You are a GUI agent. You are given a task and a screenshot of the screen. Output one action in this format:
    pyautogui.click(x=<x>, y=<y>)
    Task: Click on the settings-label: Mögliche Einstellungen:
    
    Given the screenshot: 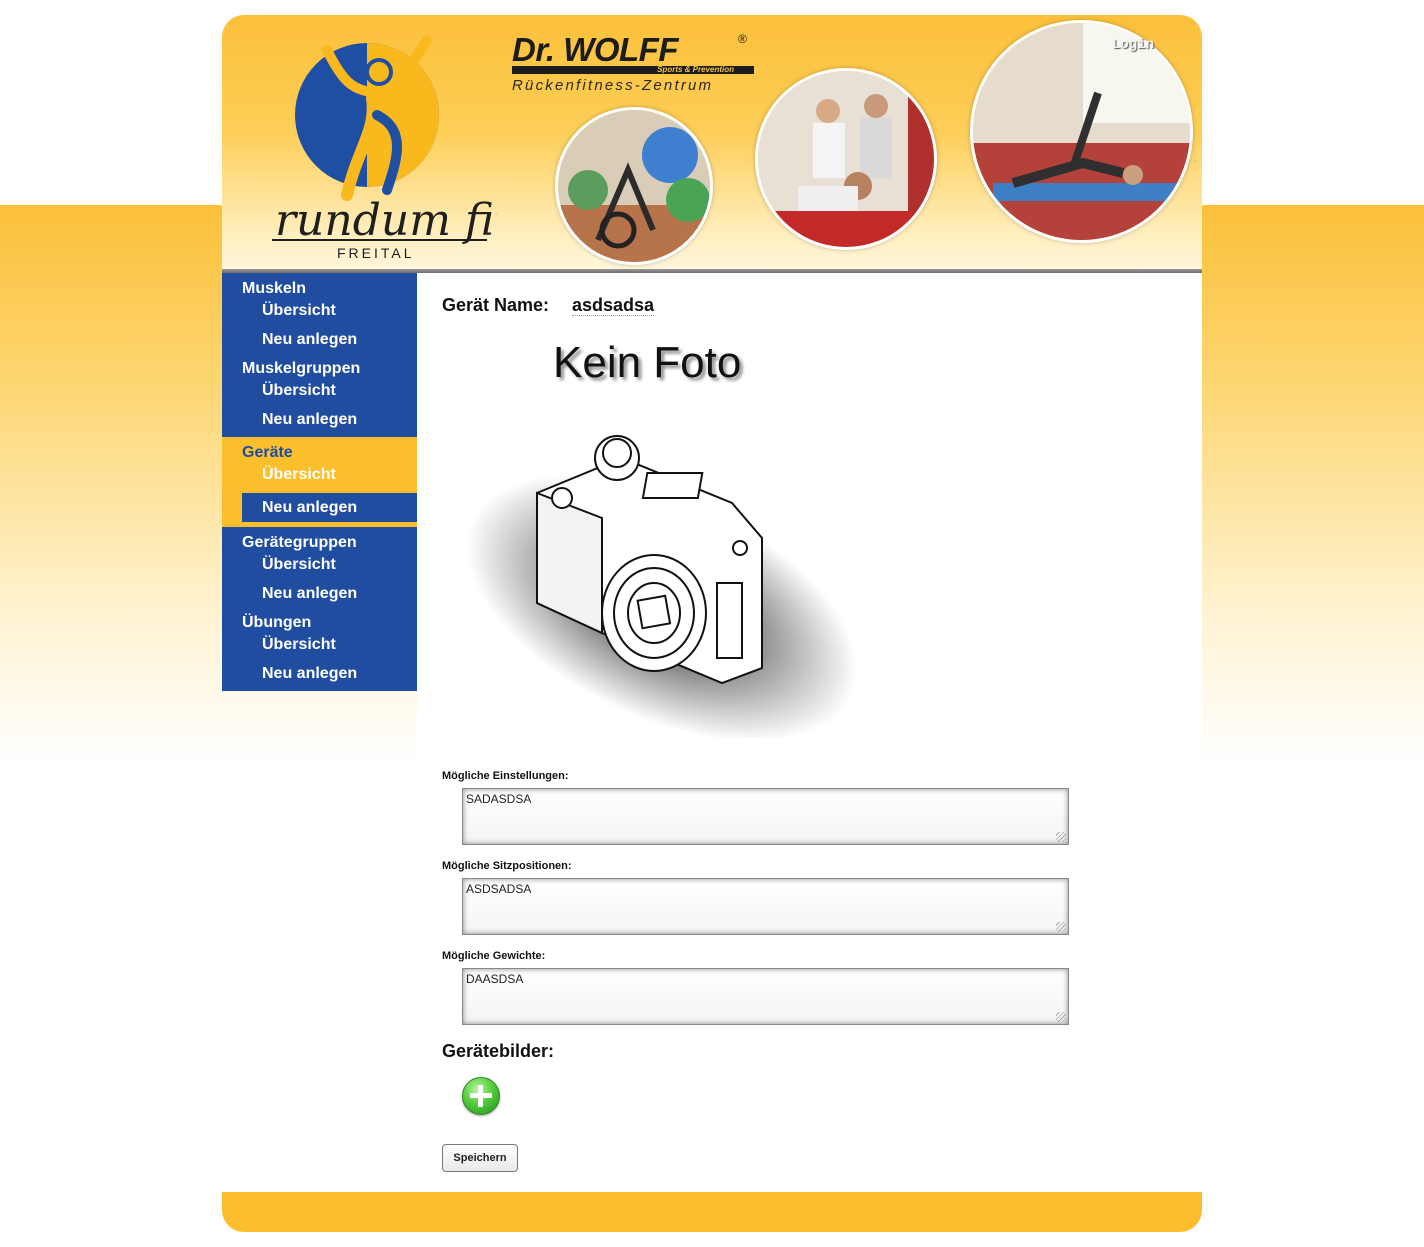 What is the action you would take?
    pyautogui.click(x=505, y=776)
    